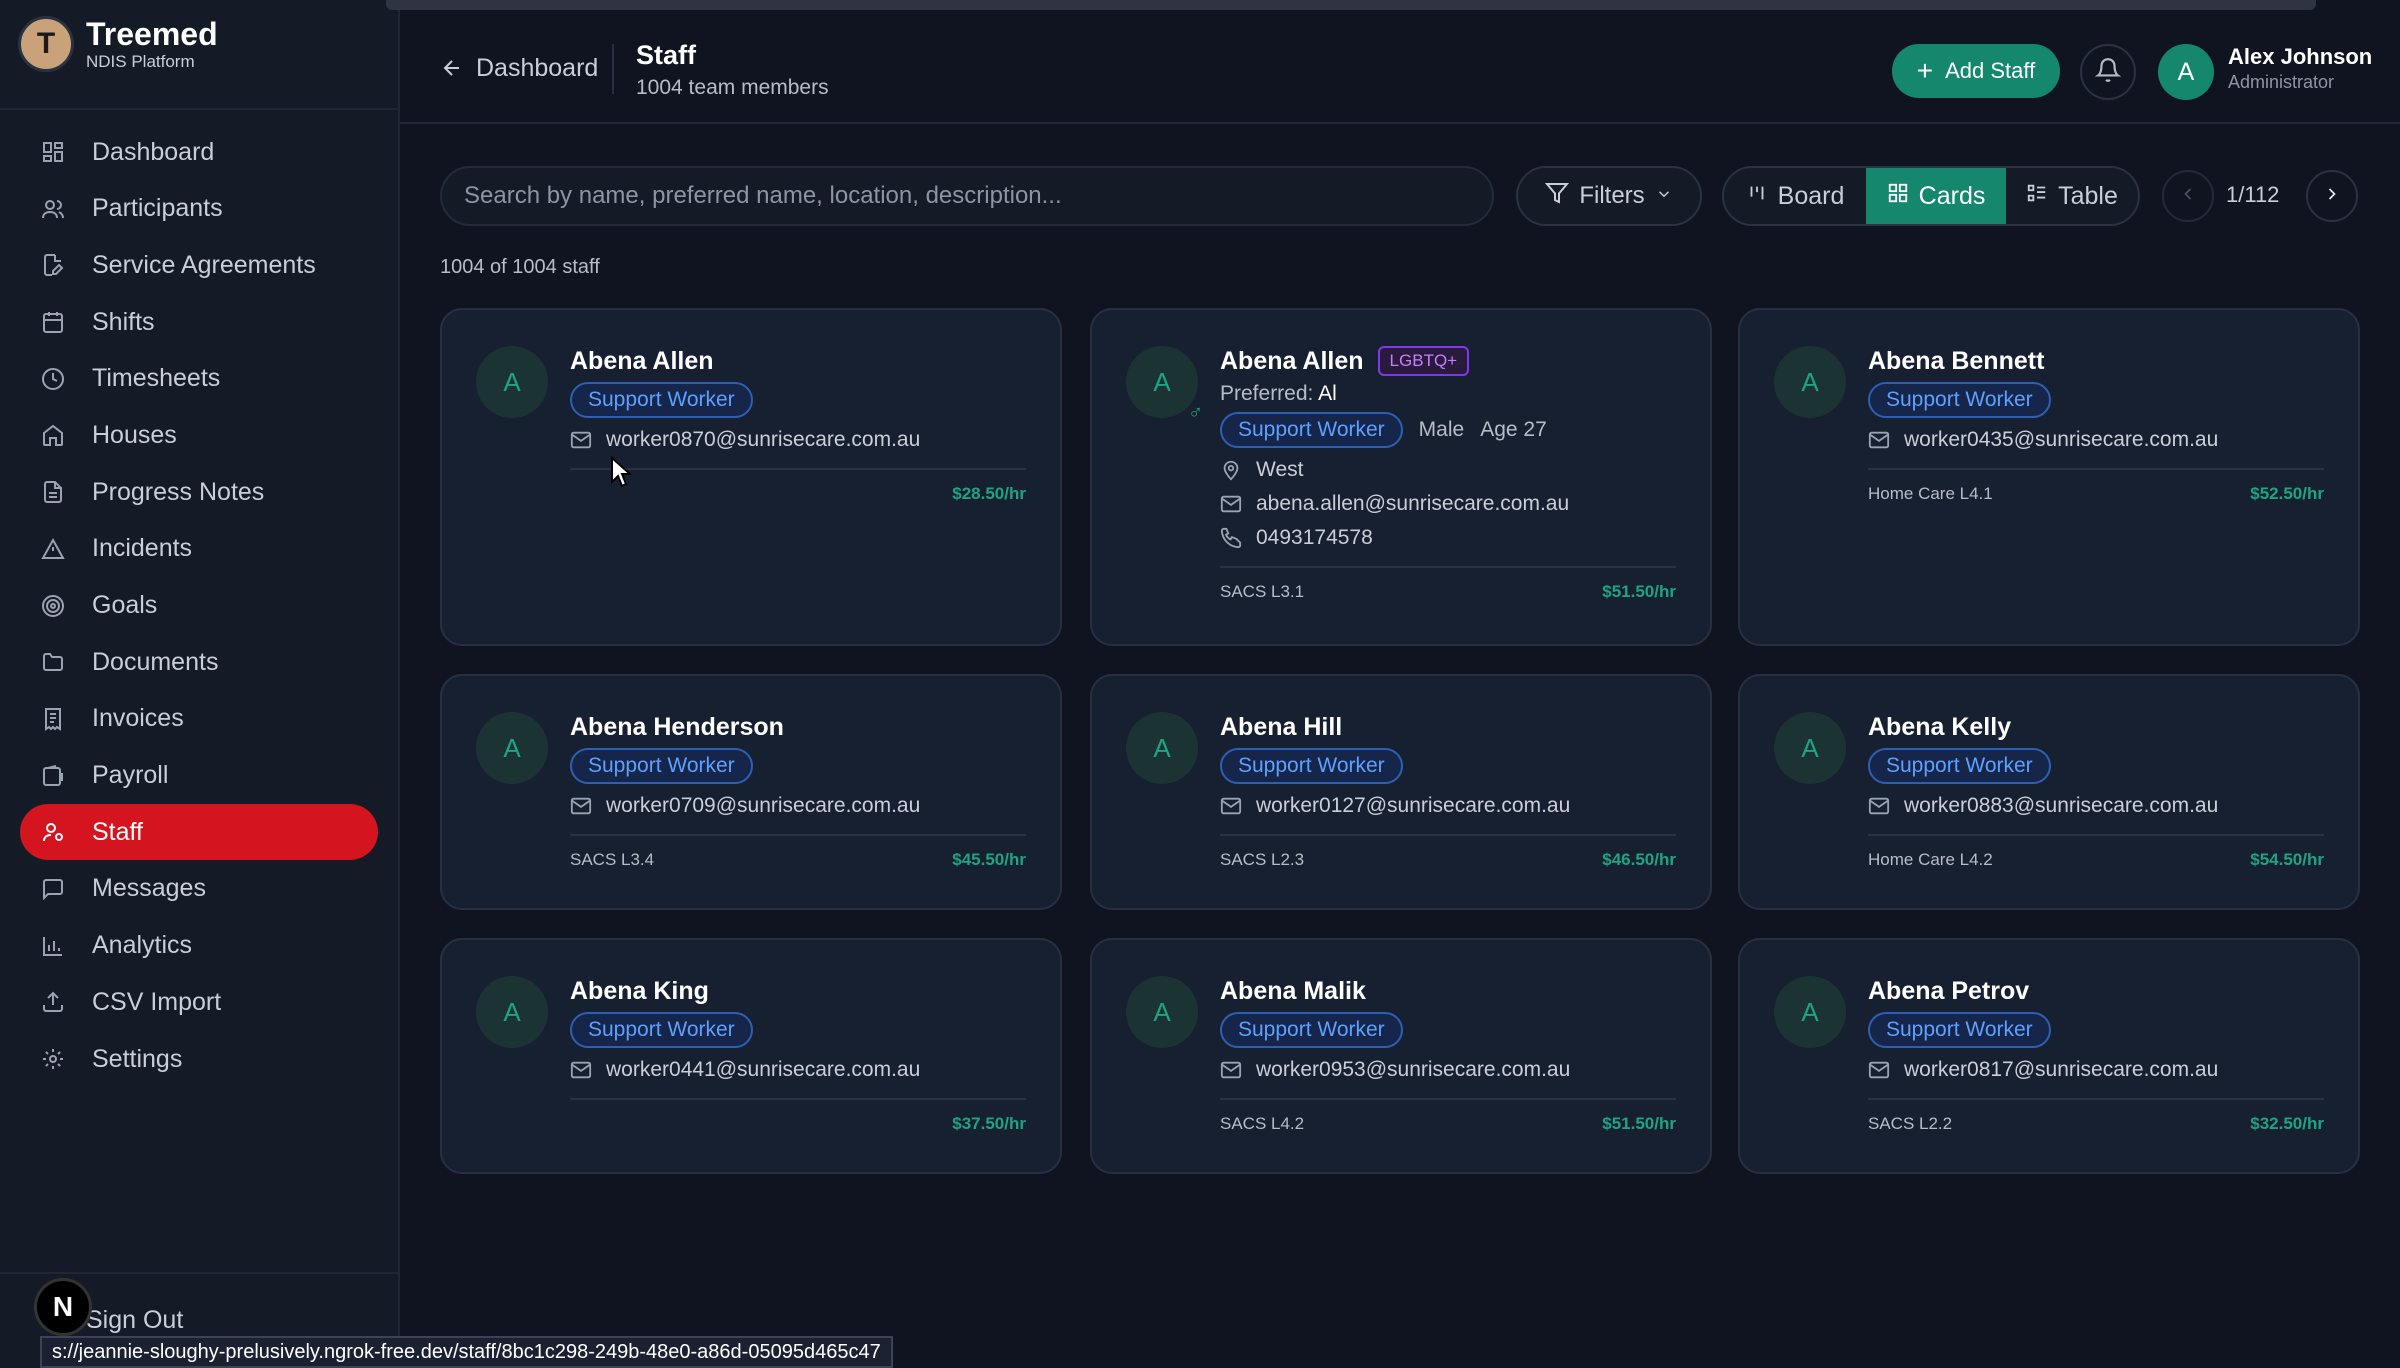  Describe the element at coordinates (2300, 57) in the screenshot. I see `user-name: Alex Johnson` at that location.